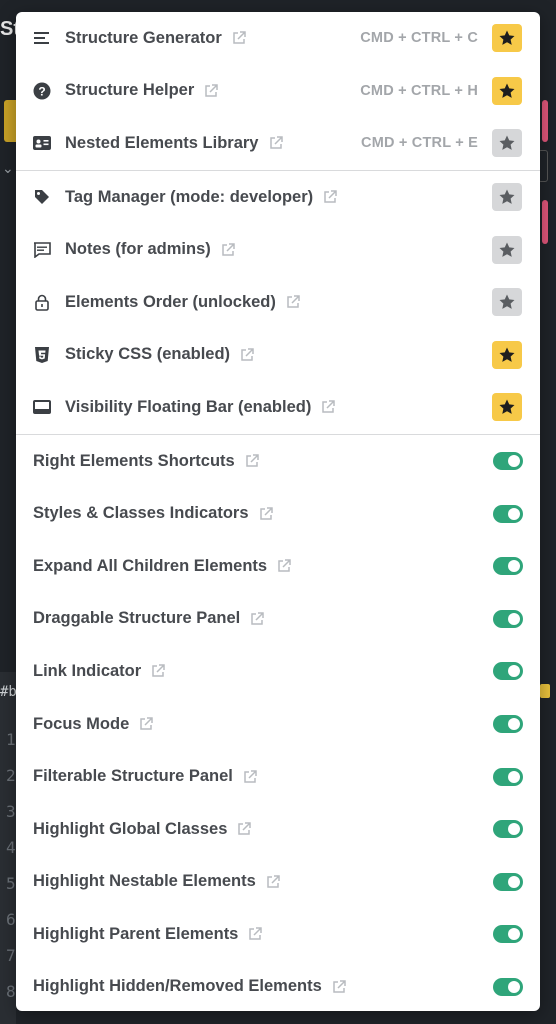  Describe the element at coordinates (545, 691) in the screenshot. I see `background-yellow-marker` at that location.